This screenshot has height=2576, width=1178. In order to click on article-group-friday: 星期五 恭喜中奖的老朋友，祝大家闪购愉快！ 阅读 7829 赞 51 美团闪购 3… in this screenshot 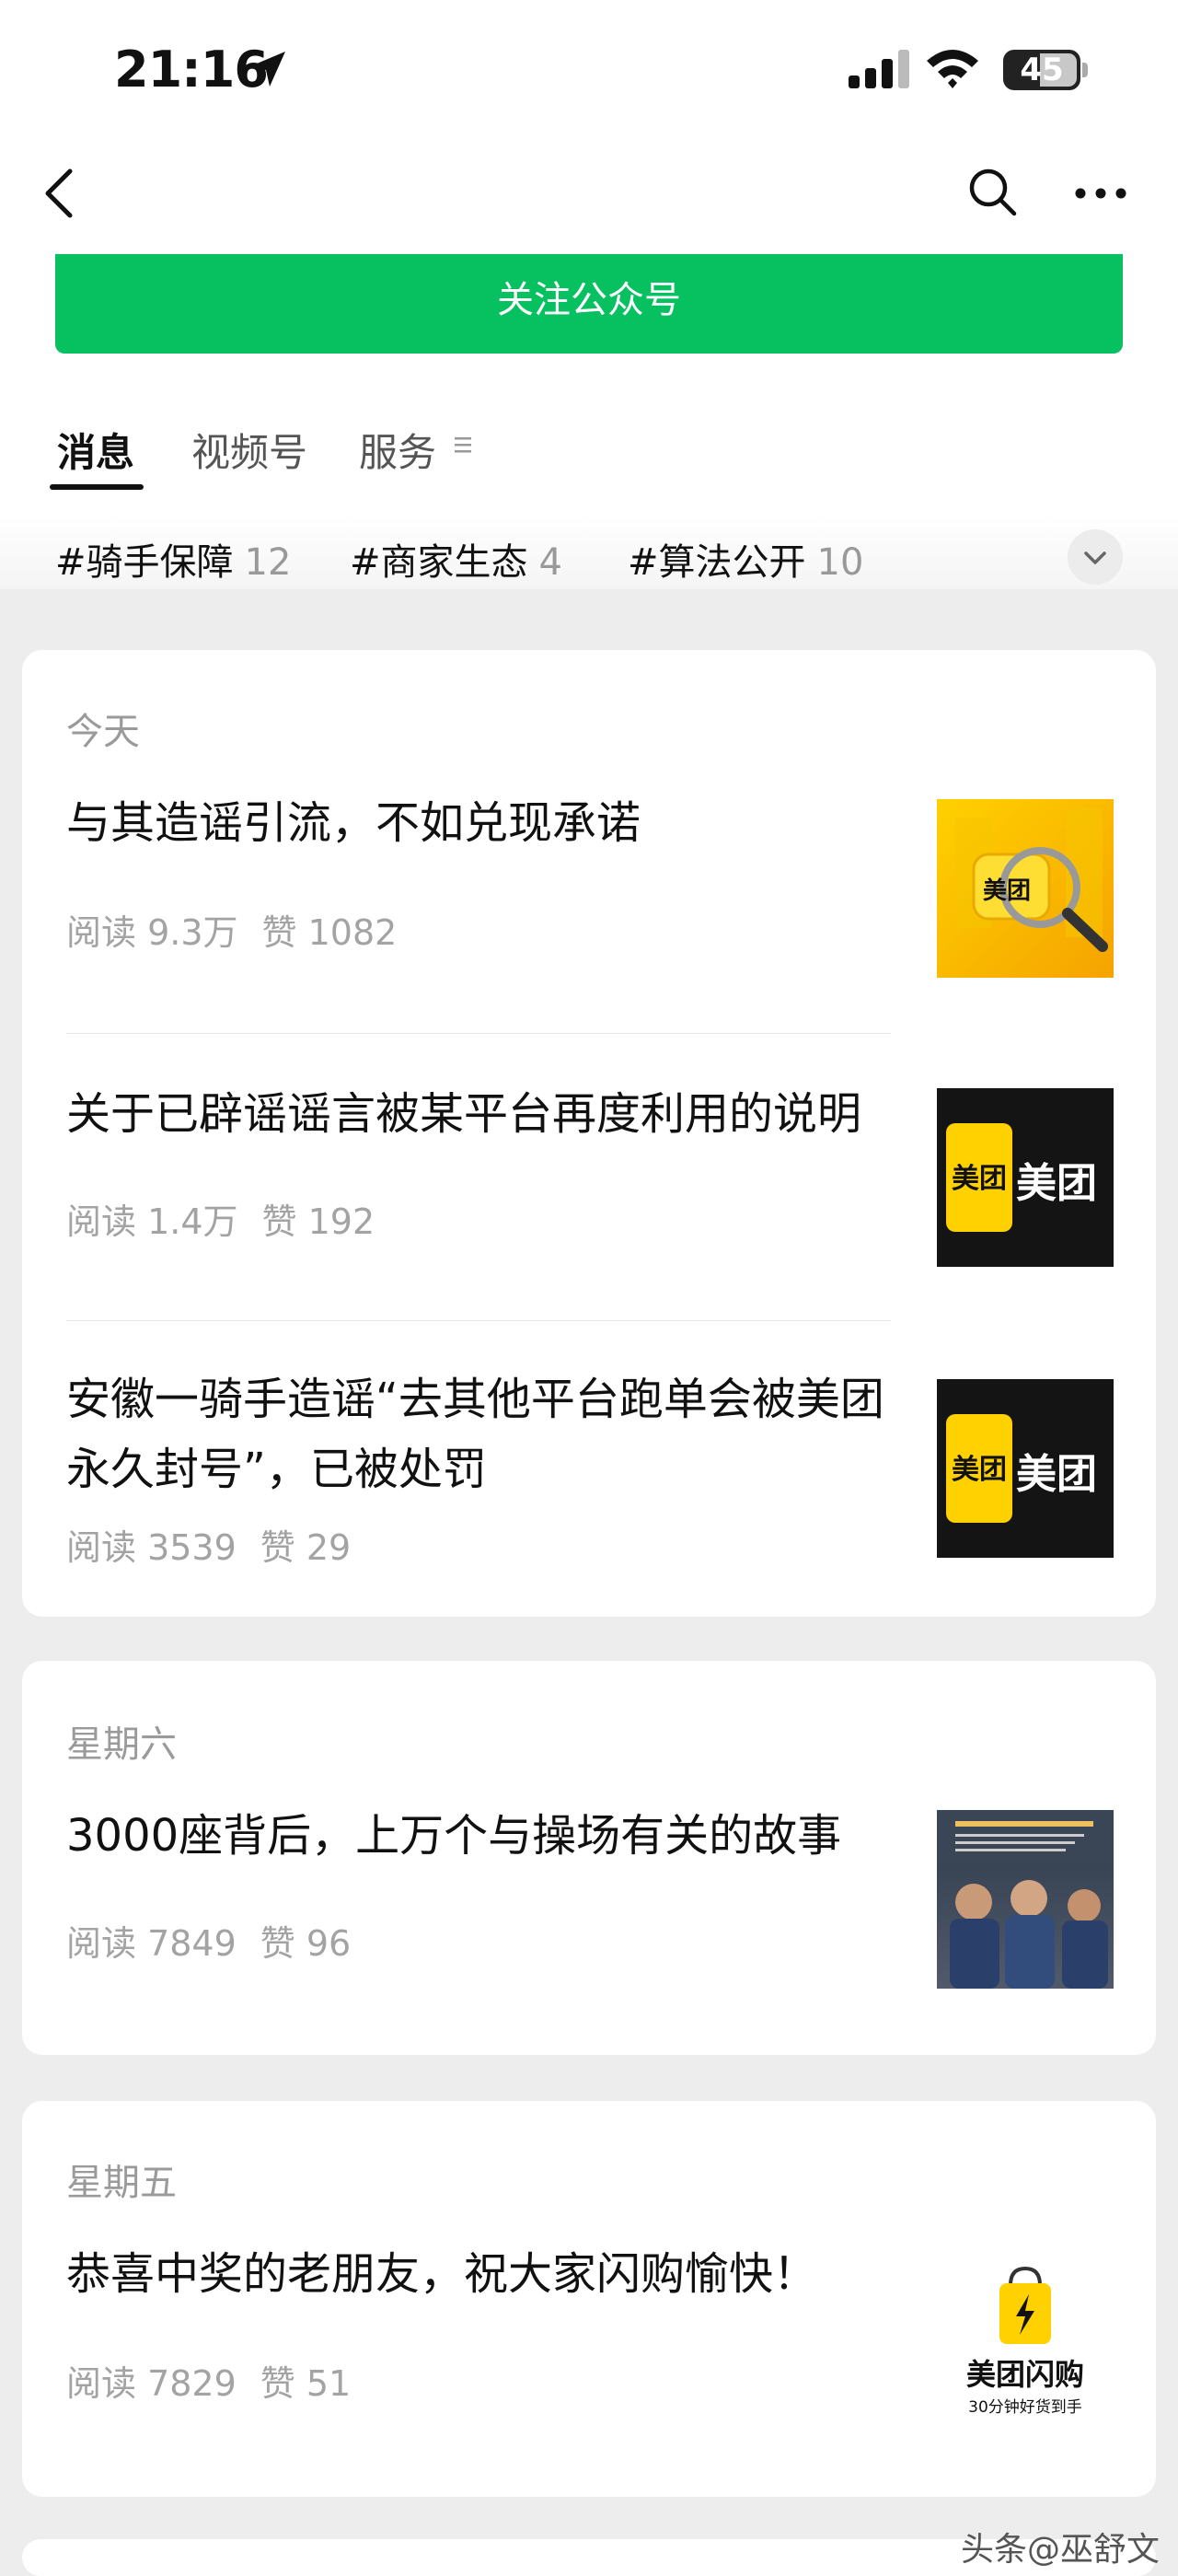, I will do `click(589, 2299)`.